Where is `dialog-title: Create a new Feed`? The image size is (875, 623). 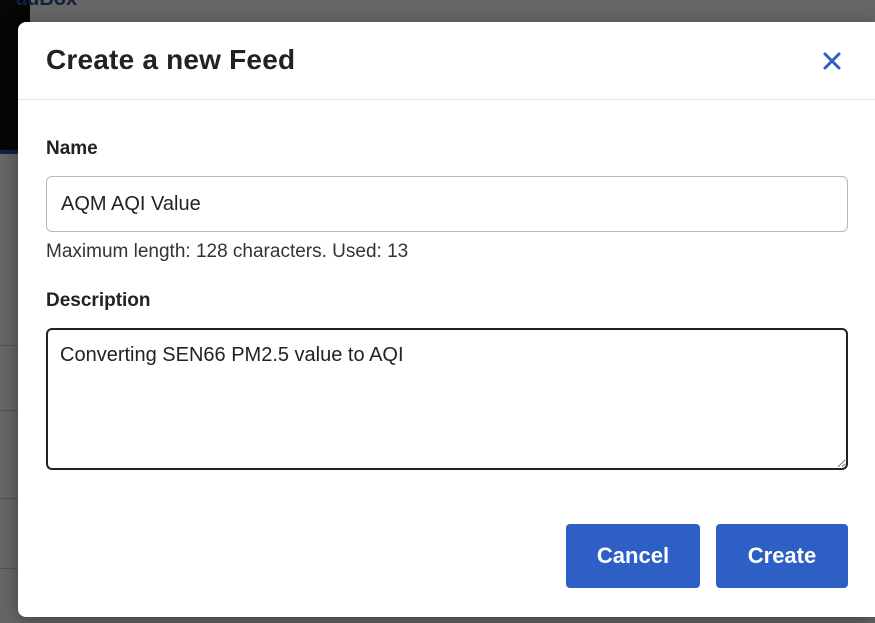
dialog-title: Create a new Feed is located at coordinates (171, 59).